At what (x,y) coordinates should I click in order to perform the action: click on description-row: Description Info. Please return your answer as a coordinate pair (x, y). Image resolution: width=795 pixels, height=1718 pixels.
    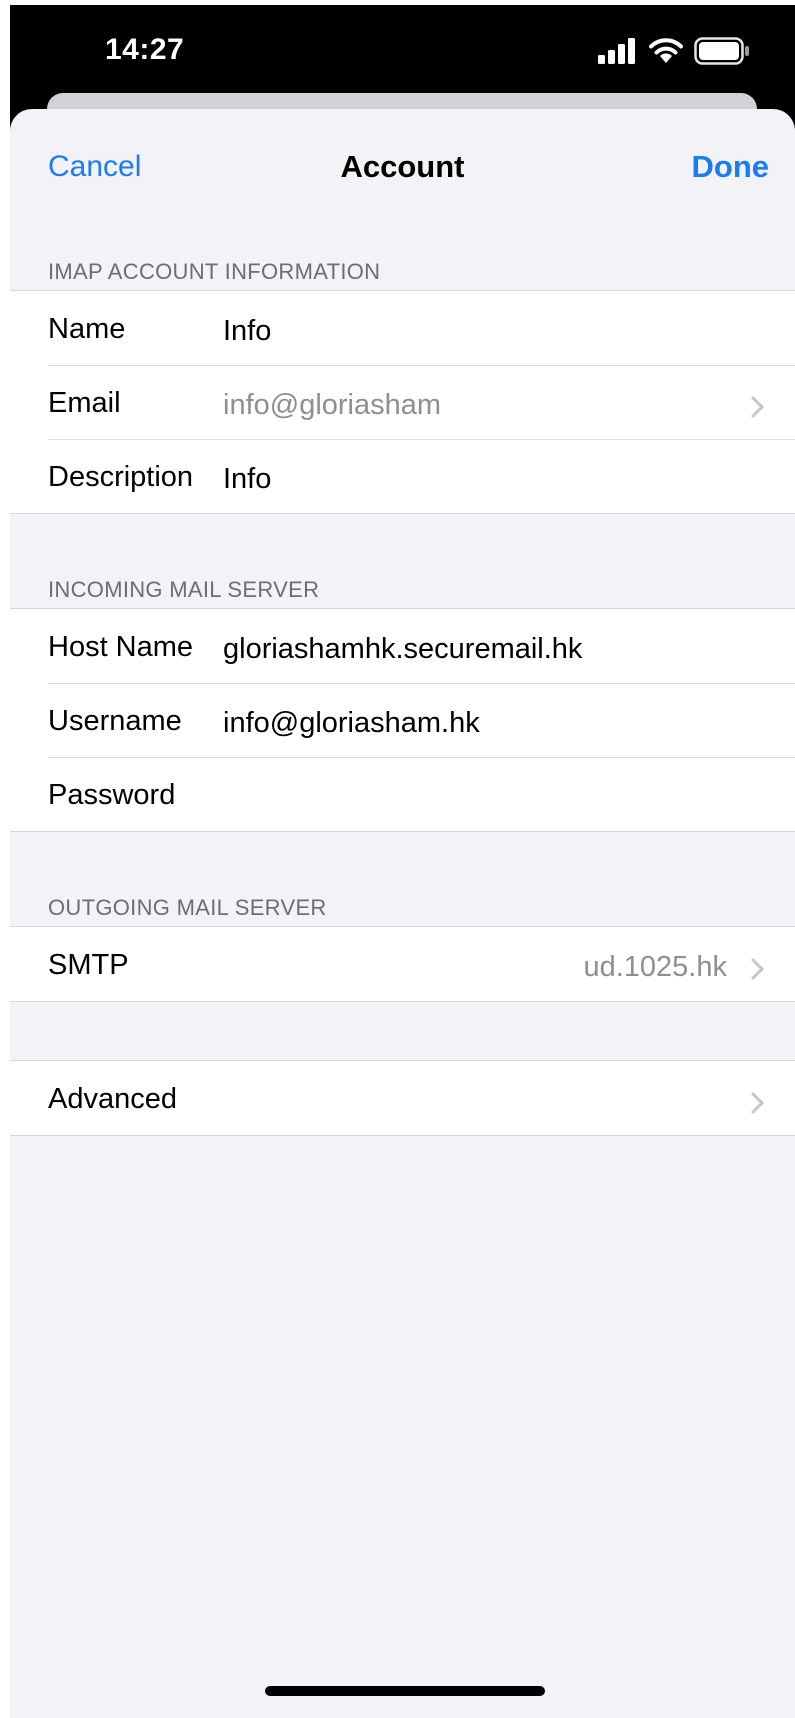
    Looking at the image, I should click on (402, 476).